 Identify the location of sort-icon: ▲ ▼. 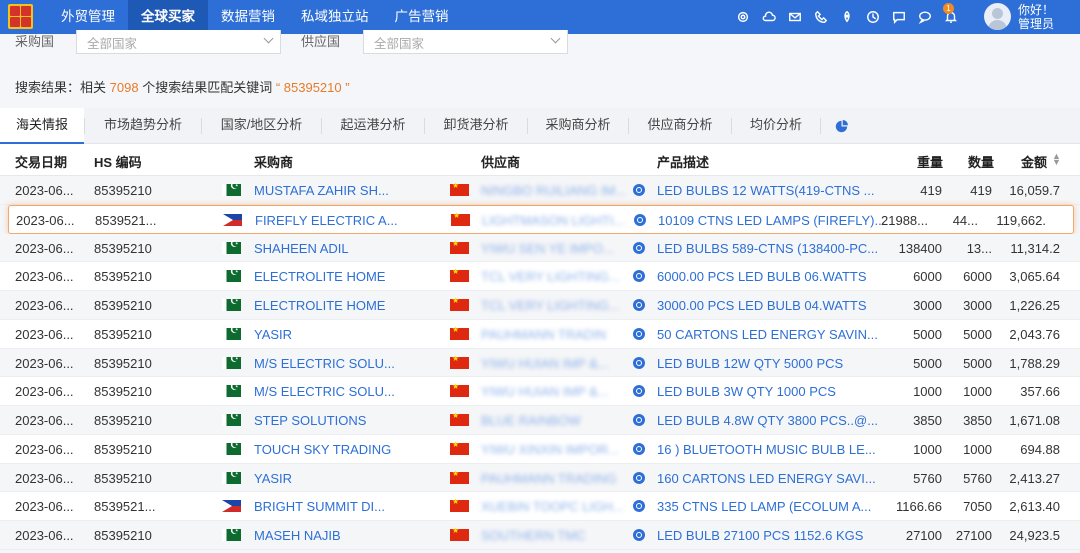
(1056, 159).